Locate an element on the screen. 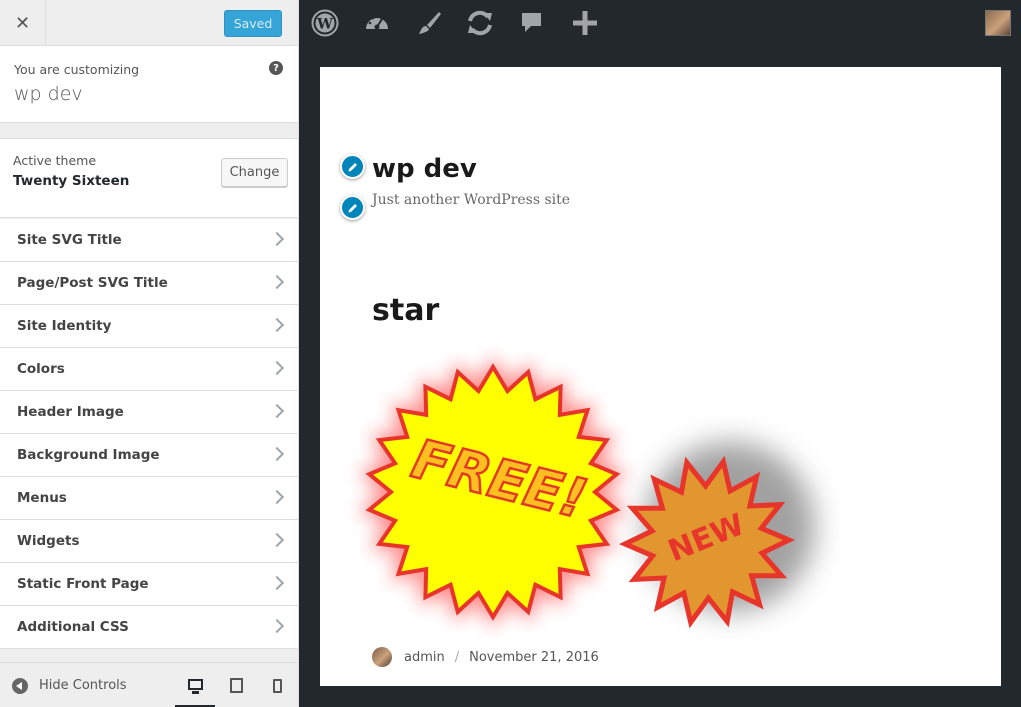  site-tagline: Just another WordPress site is located at coordinates (471, 200).